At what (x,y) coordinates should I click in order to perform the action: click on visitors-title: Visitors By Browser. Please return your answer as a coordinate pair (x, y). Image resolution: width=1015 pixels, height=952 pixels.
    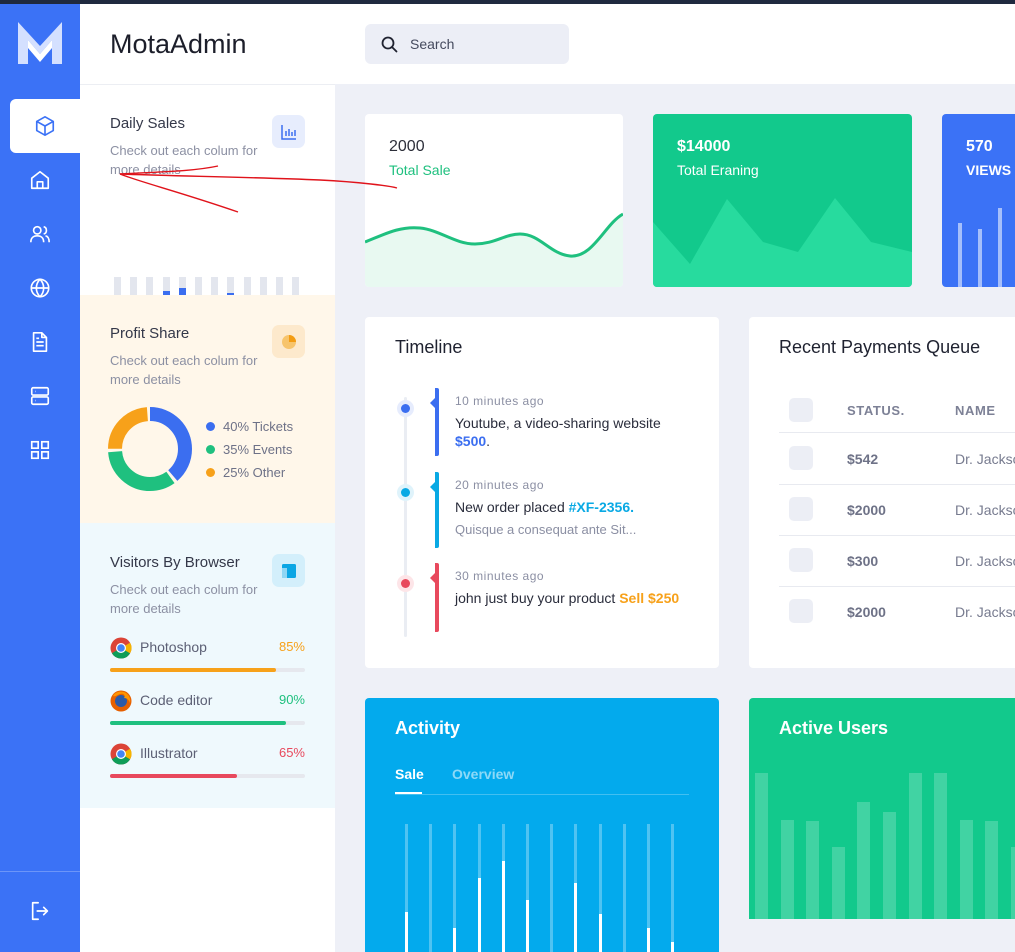
    Looking at the image, I should click on (175, 562).